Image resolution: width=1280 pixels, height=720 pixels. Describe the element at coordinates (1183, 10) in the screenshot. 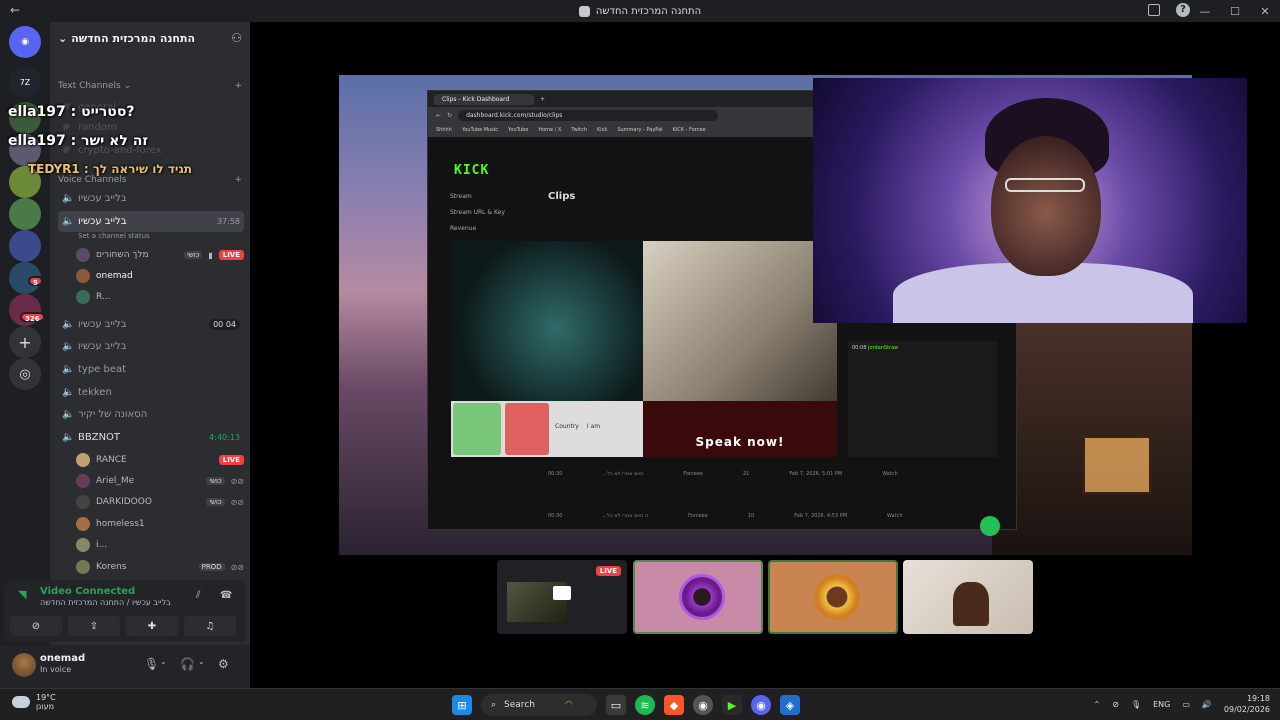

I see `help-icon: ?` at that location.